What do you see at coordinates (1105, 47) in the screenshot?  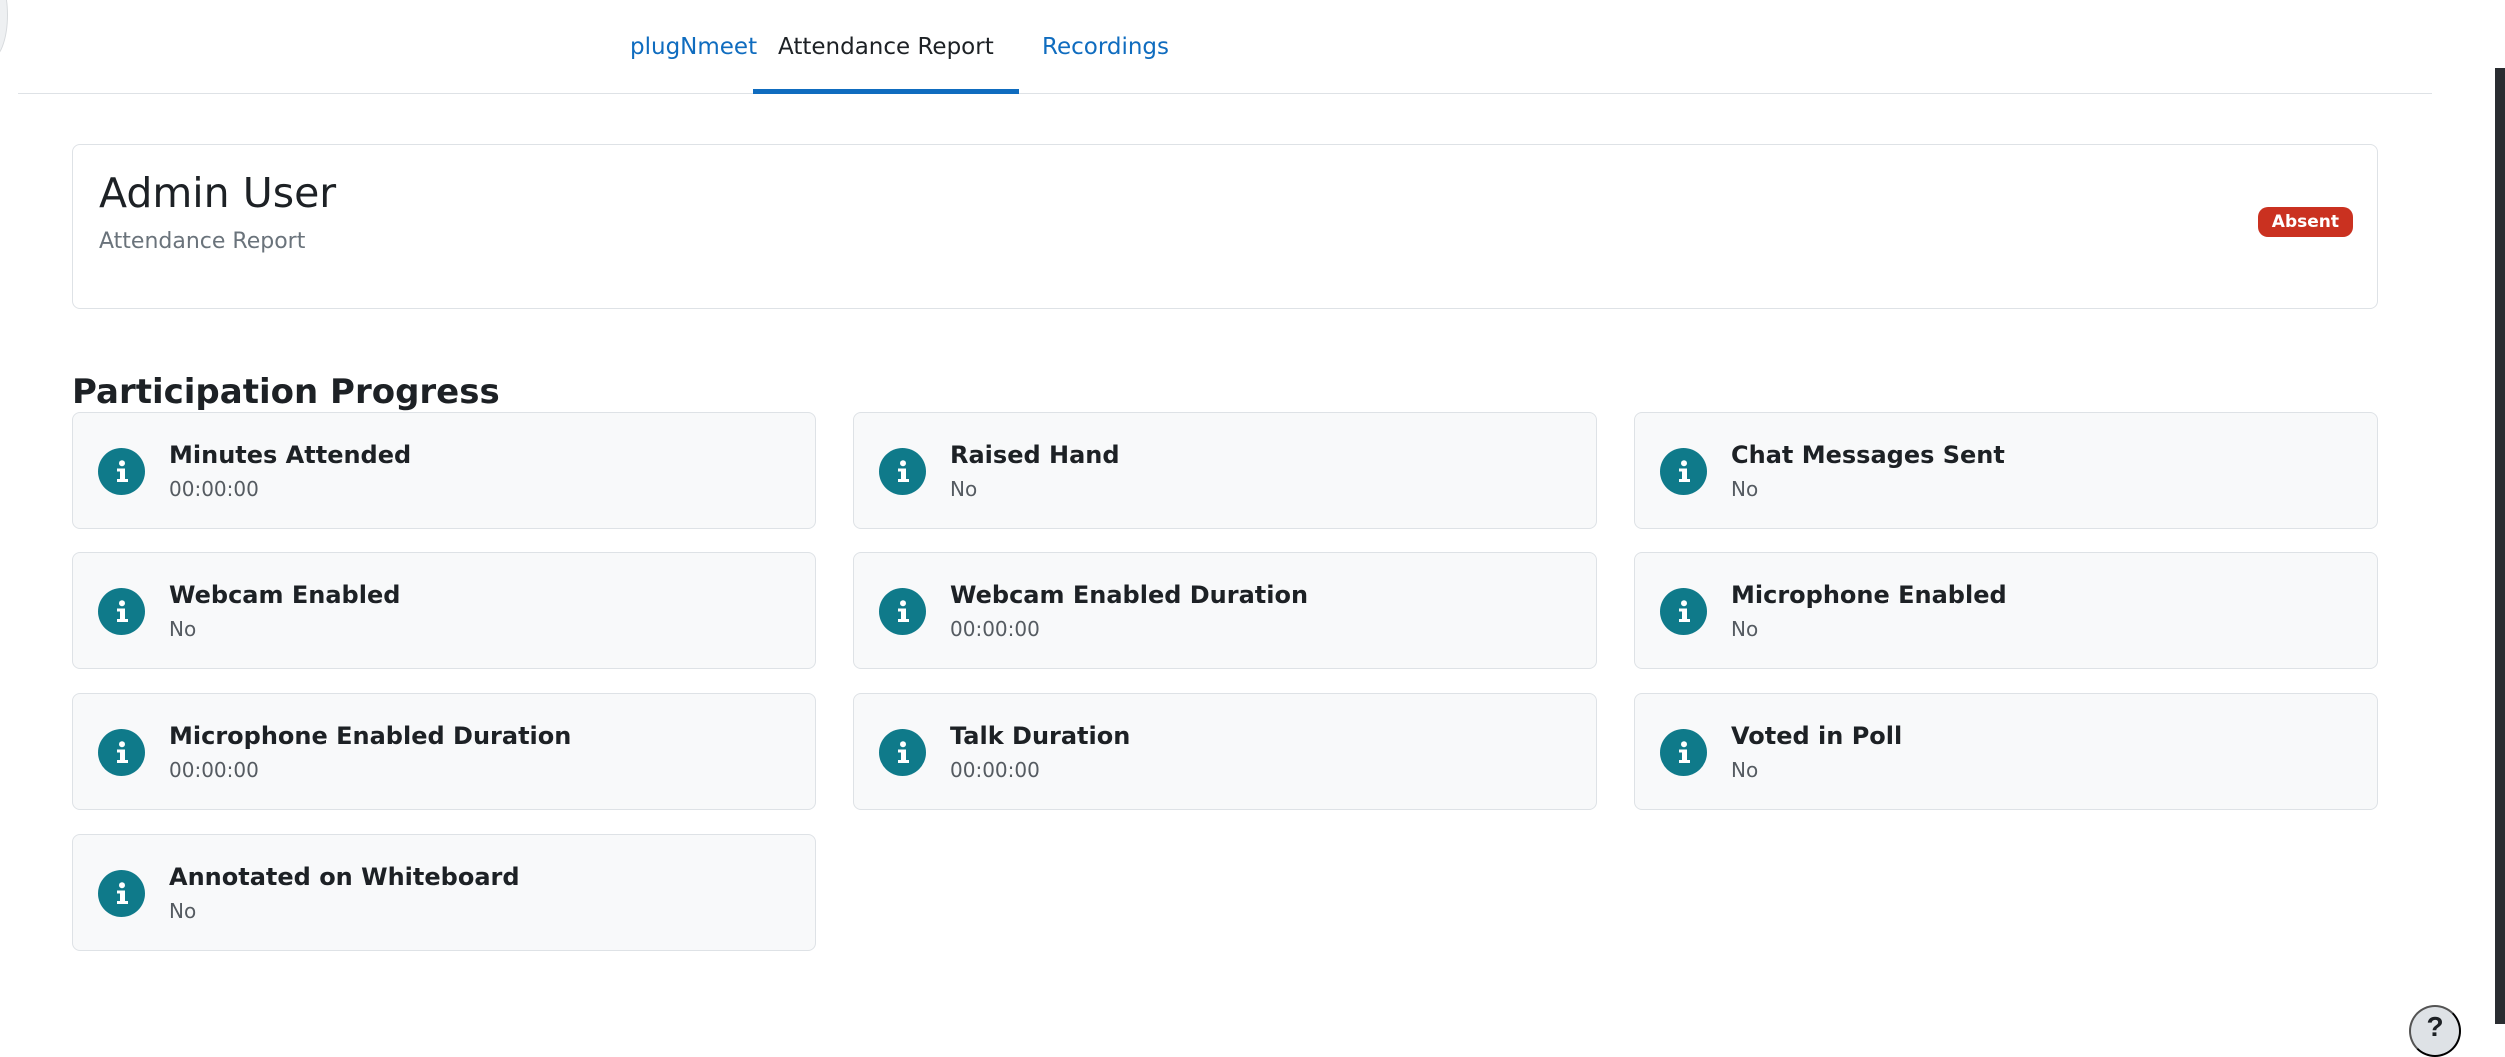 I see `tab-recordings: Recordings` at bounding box center [1105, 47].